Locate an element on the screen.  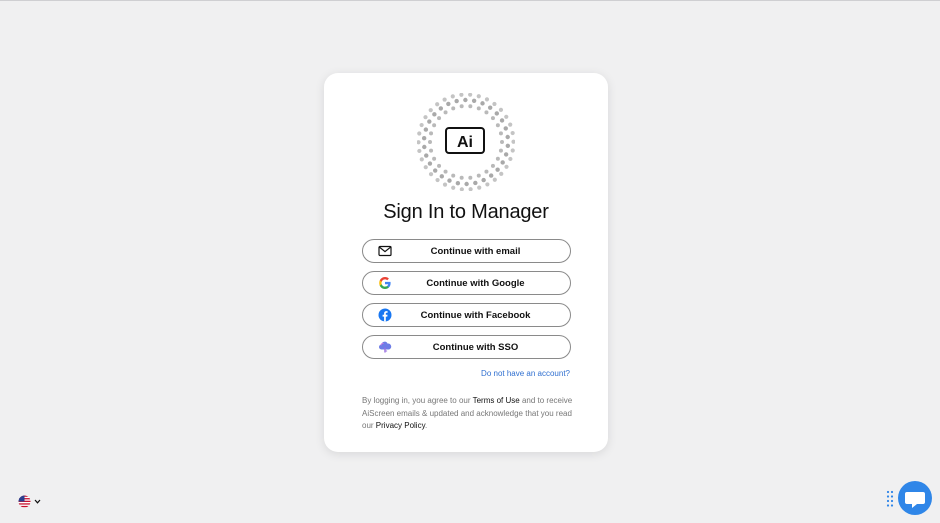
privacy-policy-link: Privacy Policy is located at coordinates (400, 425).